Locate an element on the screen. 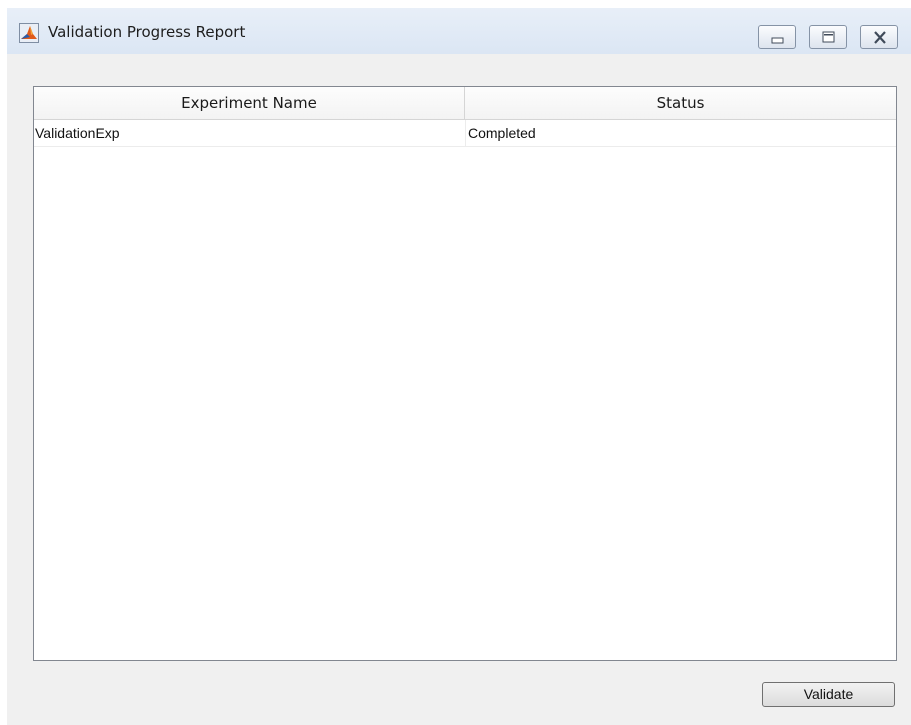 This screenshot has height=725, width=911. table-header: Experiment Name Status is located at coordinates (465, 103).